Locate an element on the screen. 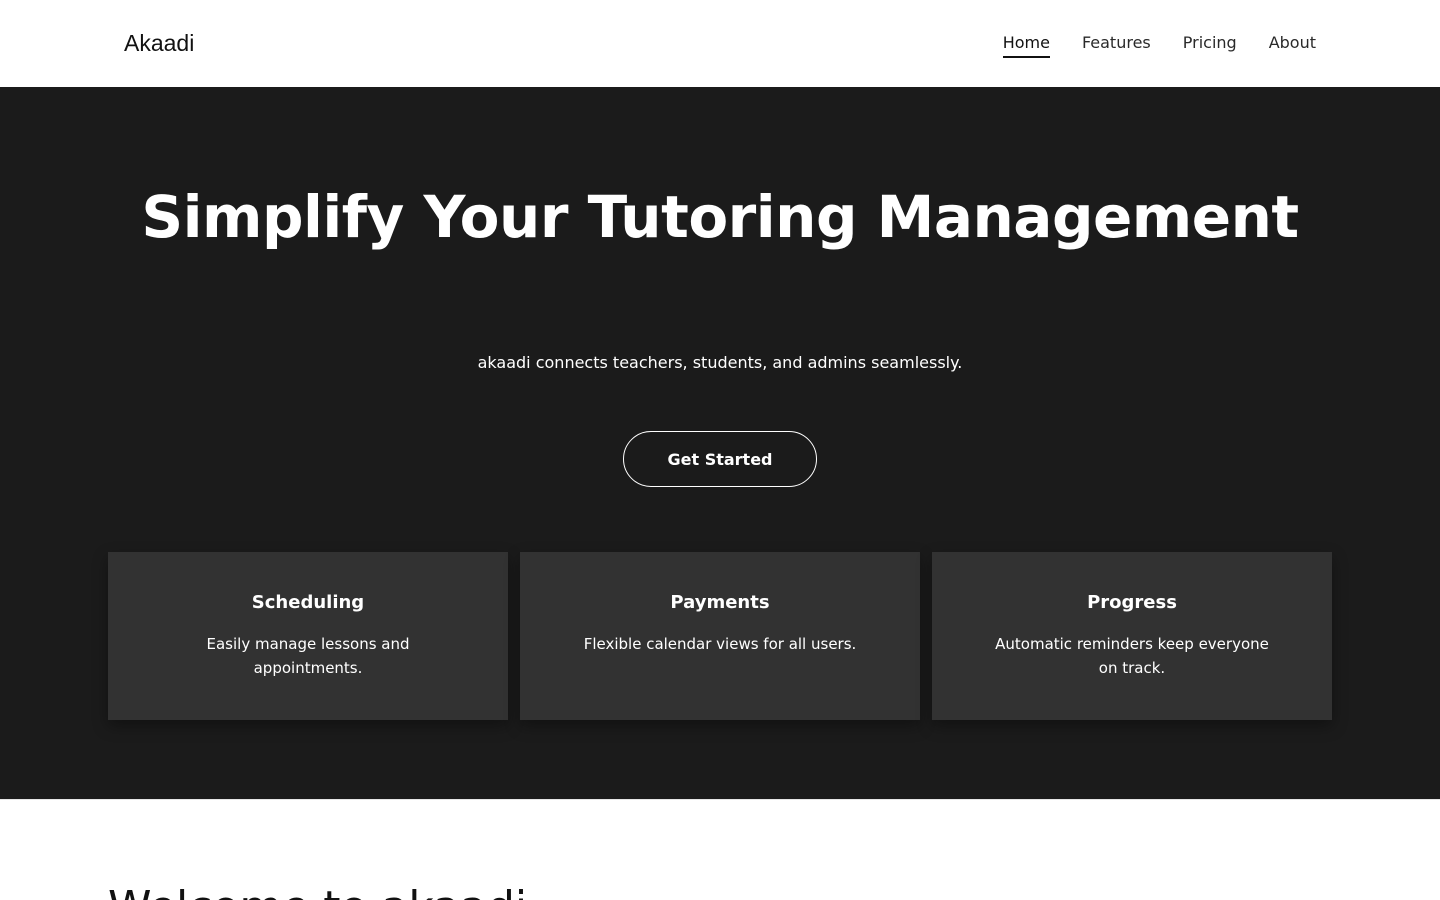 This screenshot has width=1440, height=900. nav-link-about: About is located at coordinates (1292, 45).